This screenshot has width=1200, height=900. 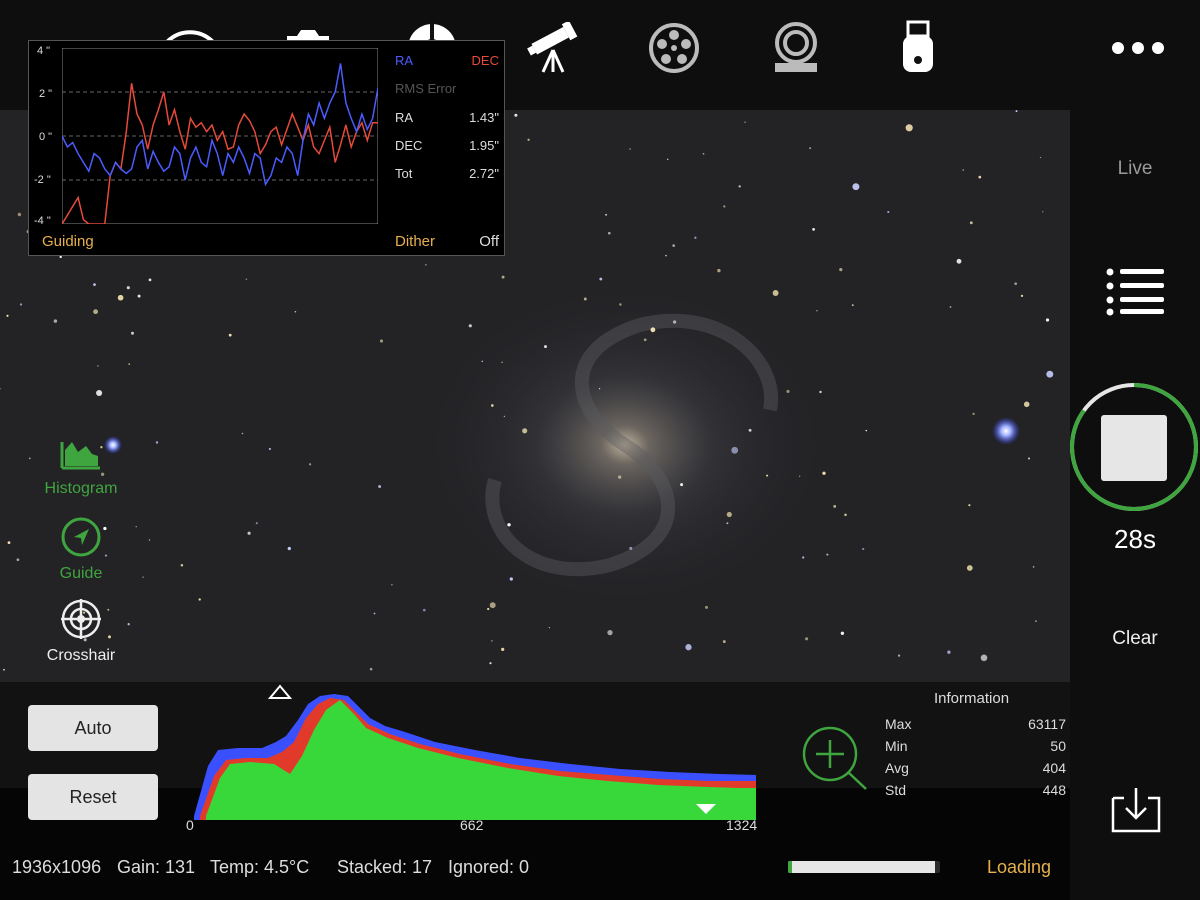 What do you see at coordinates (409, 145) in the screenshot?
I see `dec-label: DEC` at bounding box center [409, 145].